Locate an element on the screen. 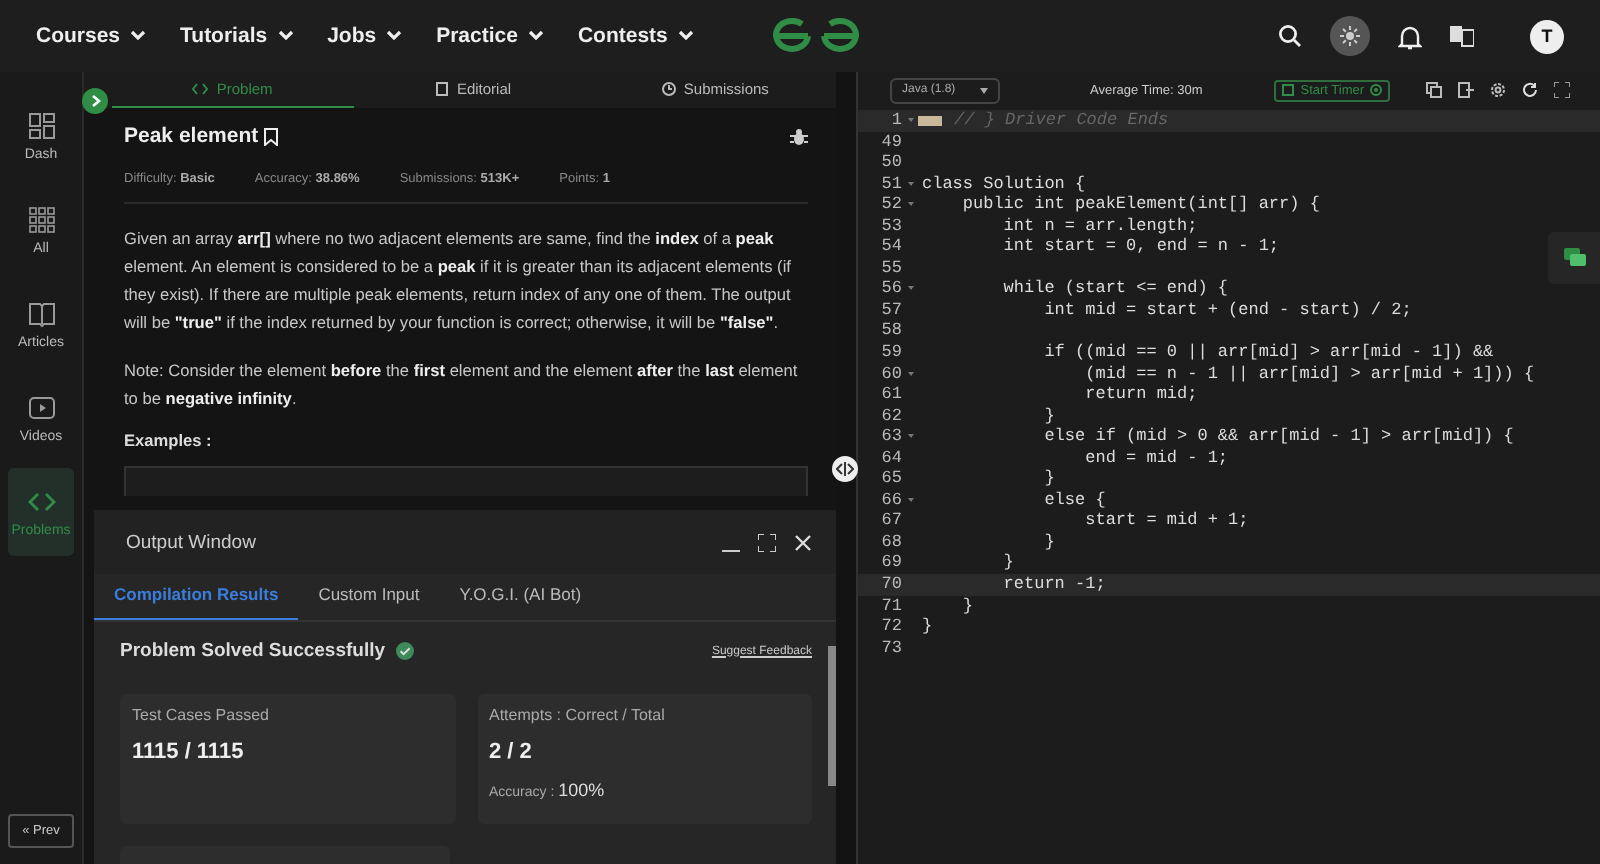 The image size is (1600, 864). card-label: Attempts : Correct / Total is located at coordinates (578, 715).